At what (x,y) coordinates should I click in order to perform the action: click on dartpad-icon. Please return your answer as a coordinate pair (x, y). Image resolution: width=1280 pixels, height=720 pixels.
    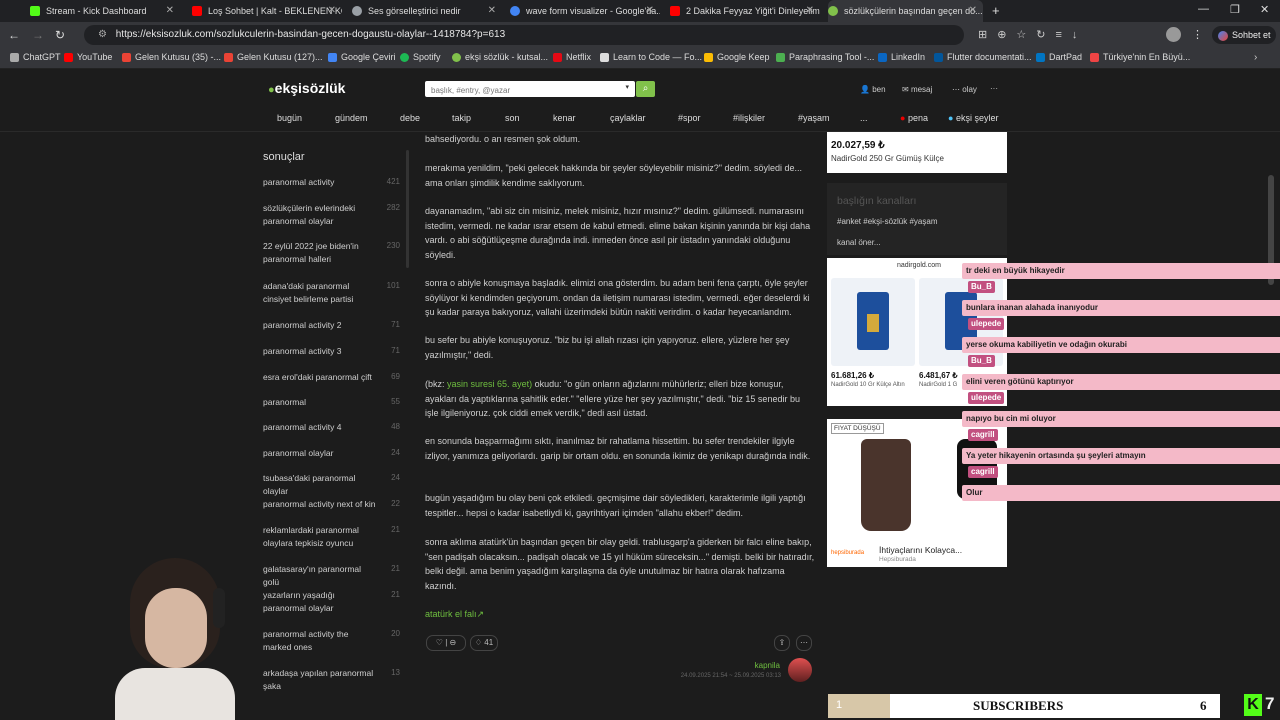
    Looking at the image, I should click on (1040, 57).